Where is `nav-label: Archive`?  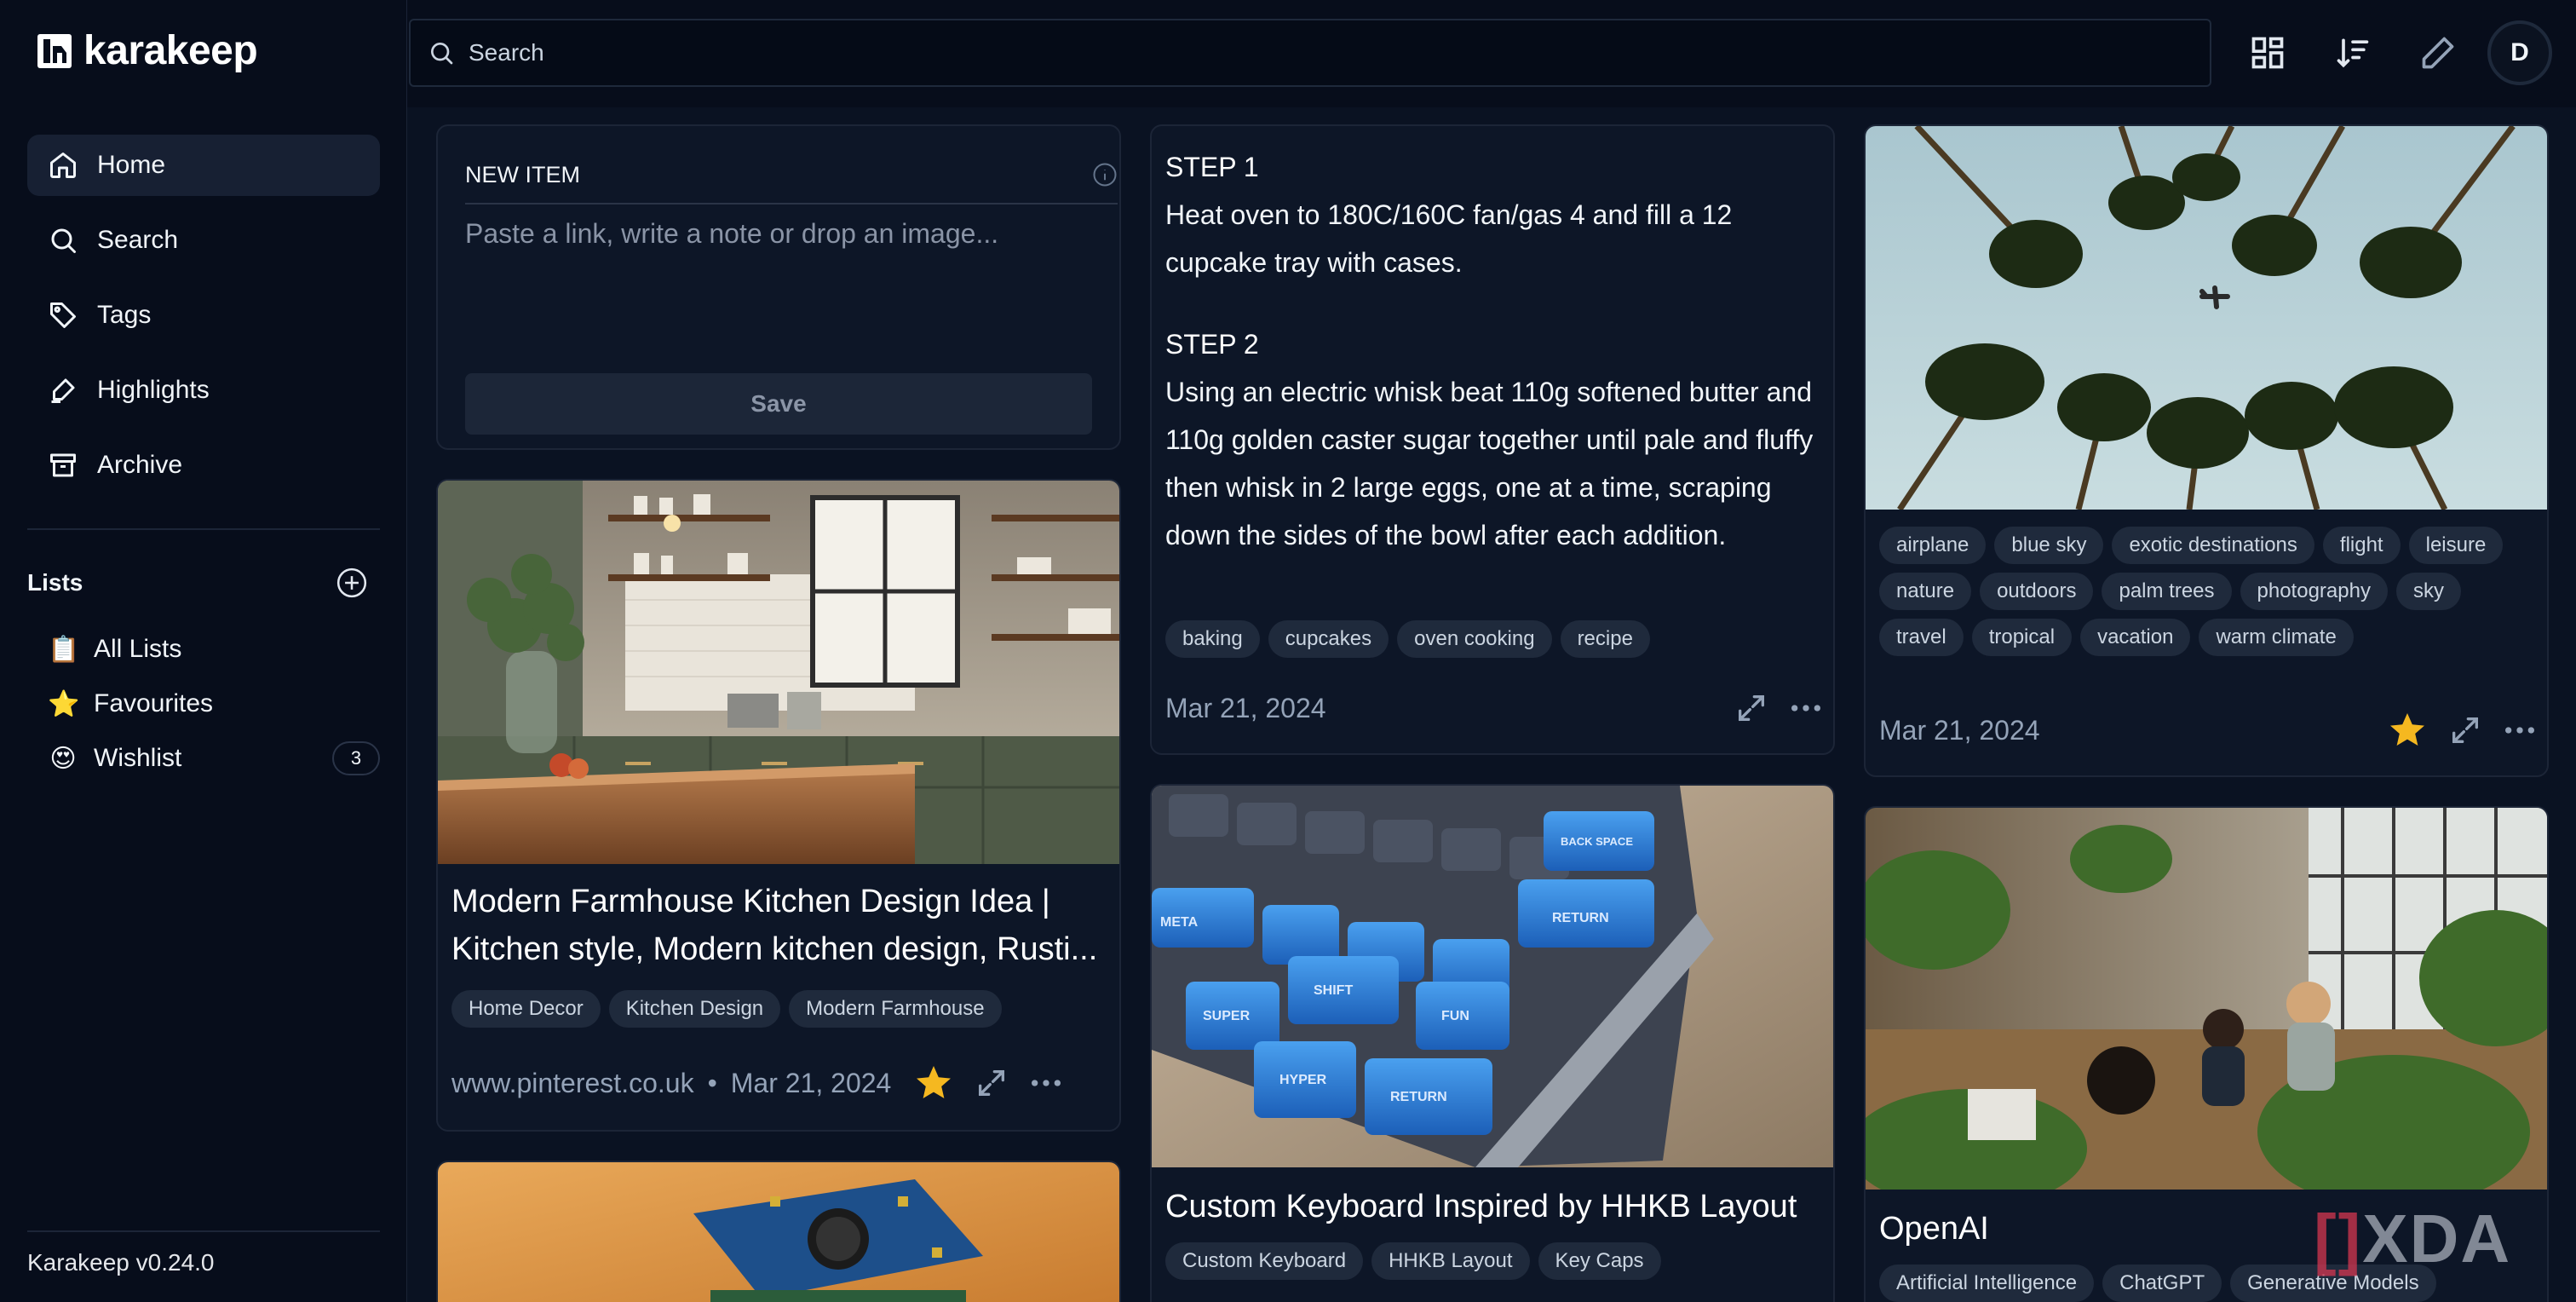
nav-label: Archive is located at coordinates (140, 465).